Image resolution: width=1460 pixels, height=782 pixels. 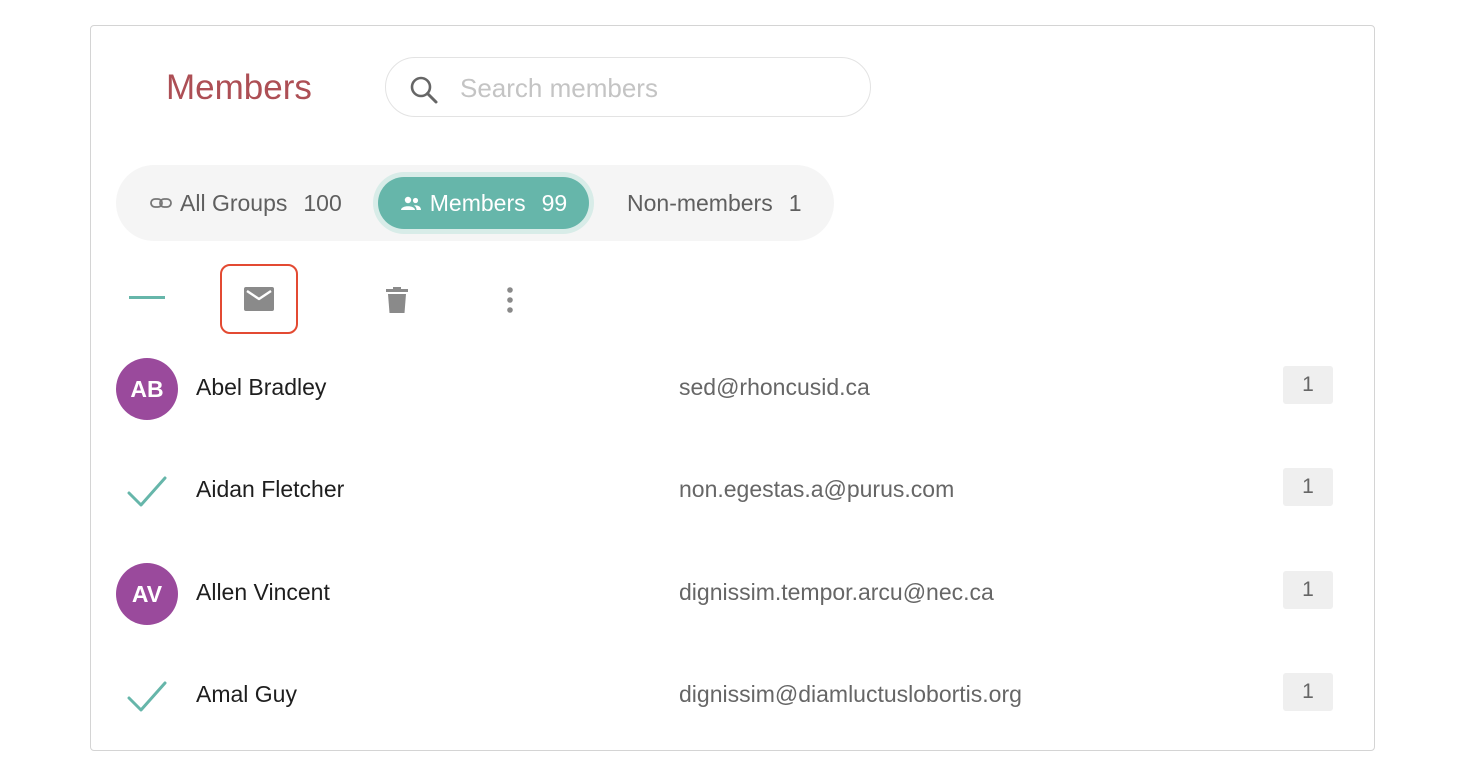 I want to click on send-email-button, so click(x=259, y=299).